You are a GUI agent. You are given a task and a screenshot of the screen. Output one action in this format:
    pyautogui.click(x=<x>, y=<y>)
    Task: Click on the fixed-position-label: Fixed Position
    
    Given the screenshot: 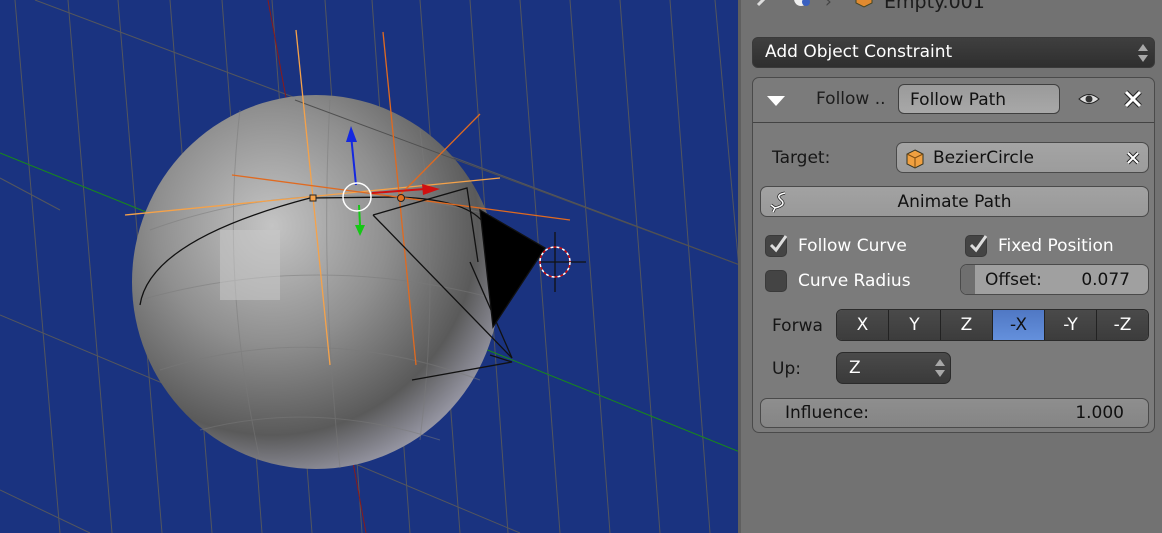 What is the action you would take?
    pyautogui.click(x=1056, y=246)
    